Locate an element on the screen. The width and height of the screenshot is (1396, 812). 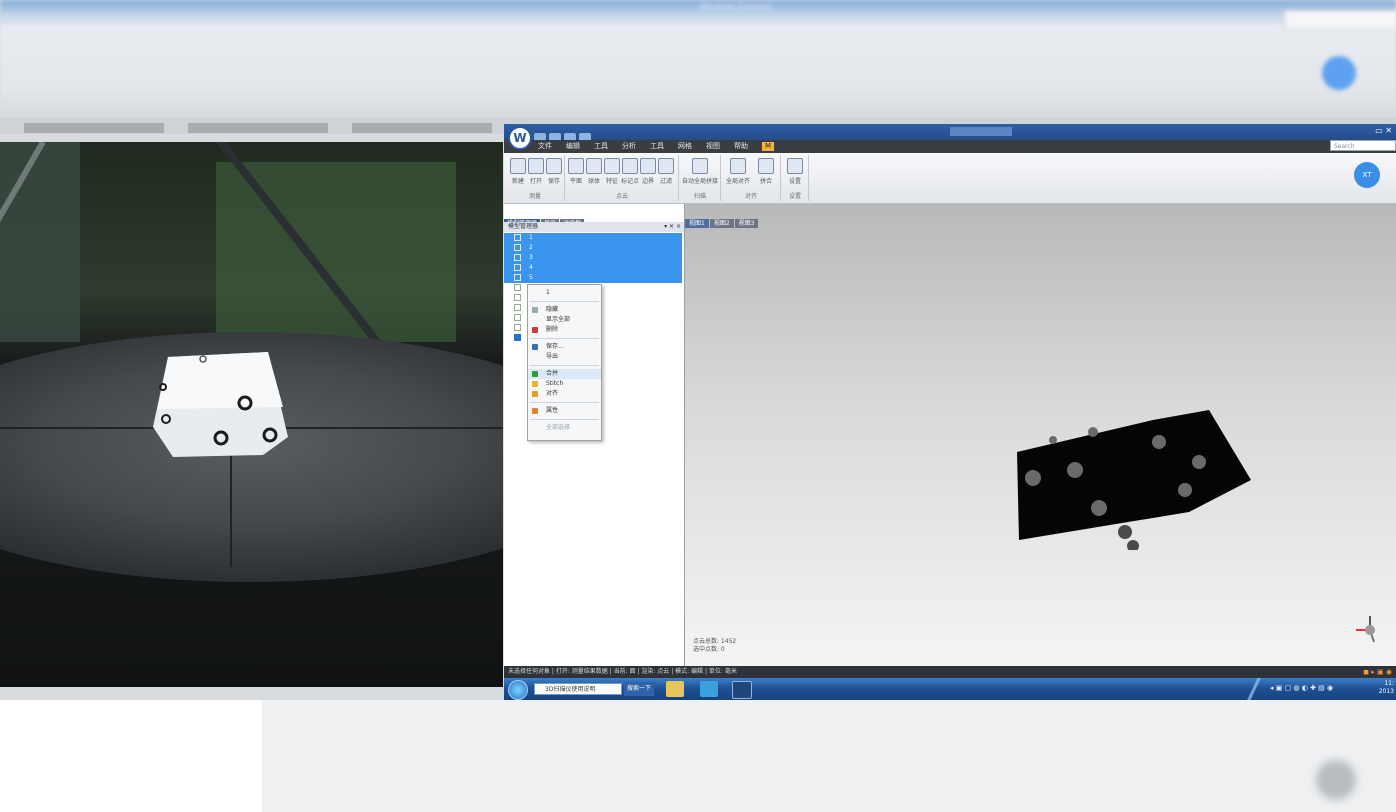
ribbon-group-pointcloud: 平面 球体 特征 标记点 边界 过滤 点云 is located at coordinates (622, 178).